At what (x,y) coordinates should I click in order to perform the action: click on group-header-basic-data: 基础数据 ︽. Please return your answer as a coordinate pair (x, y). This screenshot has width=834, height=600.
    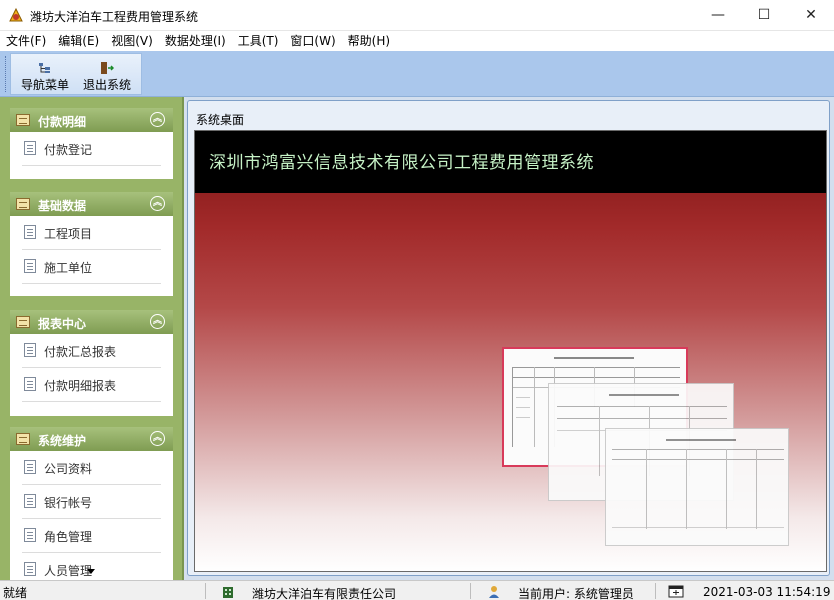
    Looking at the image, I should click on (91, 204).